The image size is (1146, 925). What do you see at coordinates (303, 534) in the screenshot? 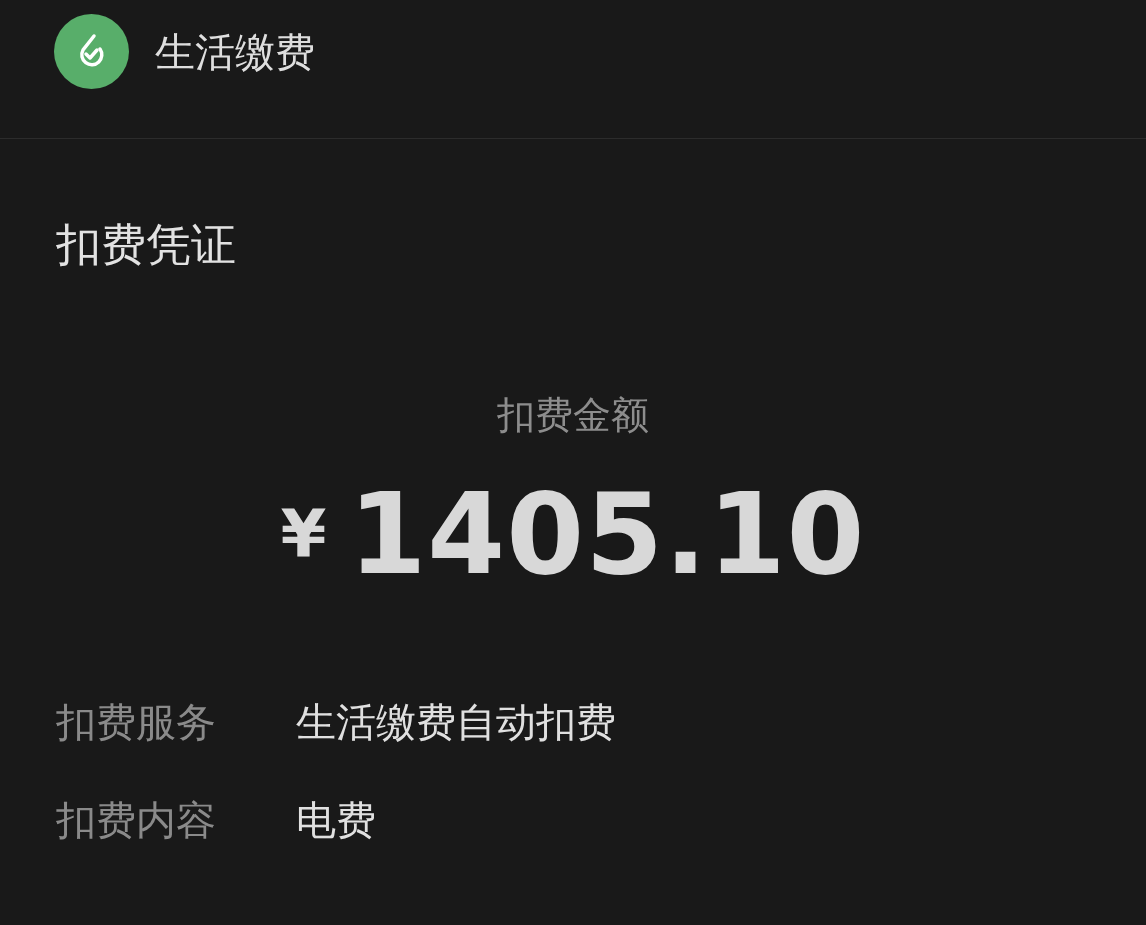
I see `currency-symbol: ¥` at bounding box center [303, 534].